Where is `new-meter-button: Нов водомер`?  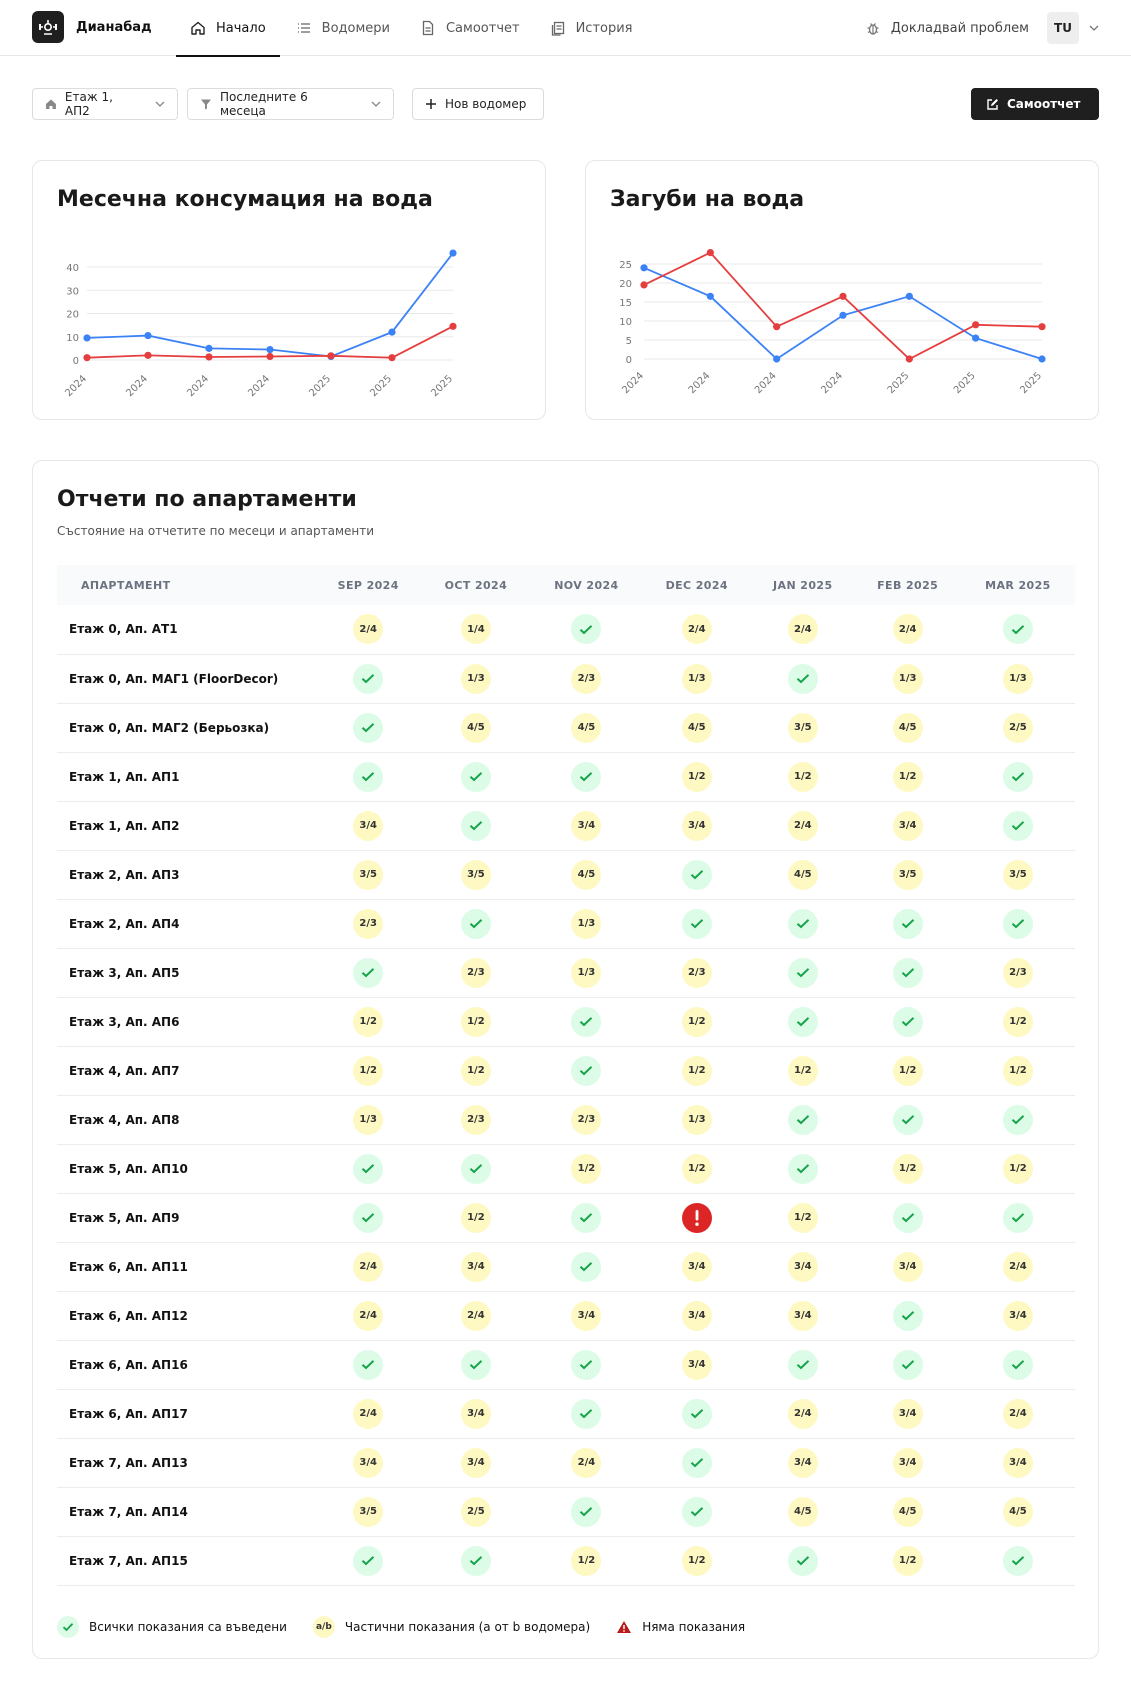 new-meter-button: Нов водомер is located at coordinates (478, 104).